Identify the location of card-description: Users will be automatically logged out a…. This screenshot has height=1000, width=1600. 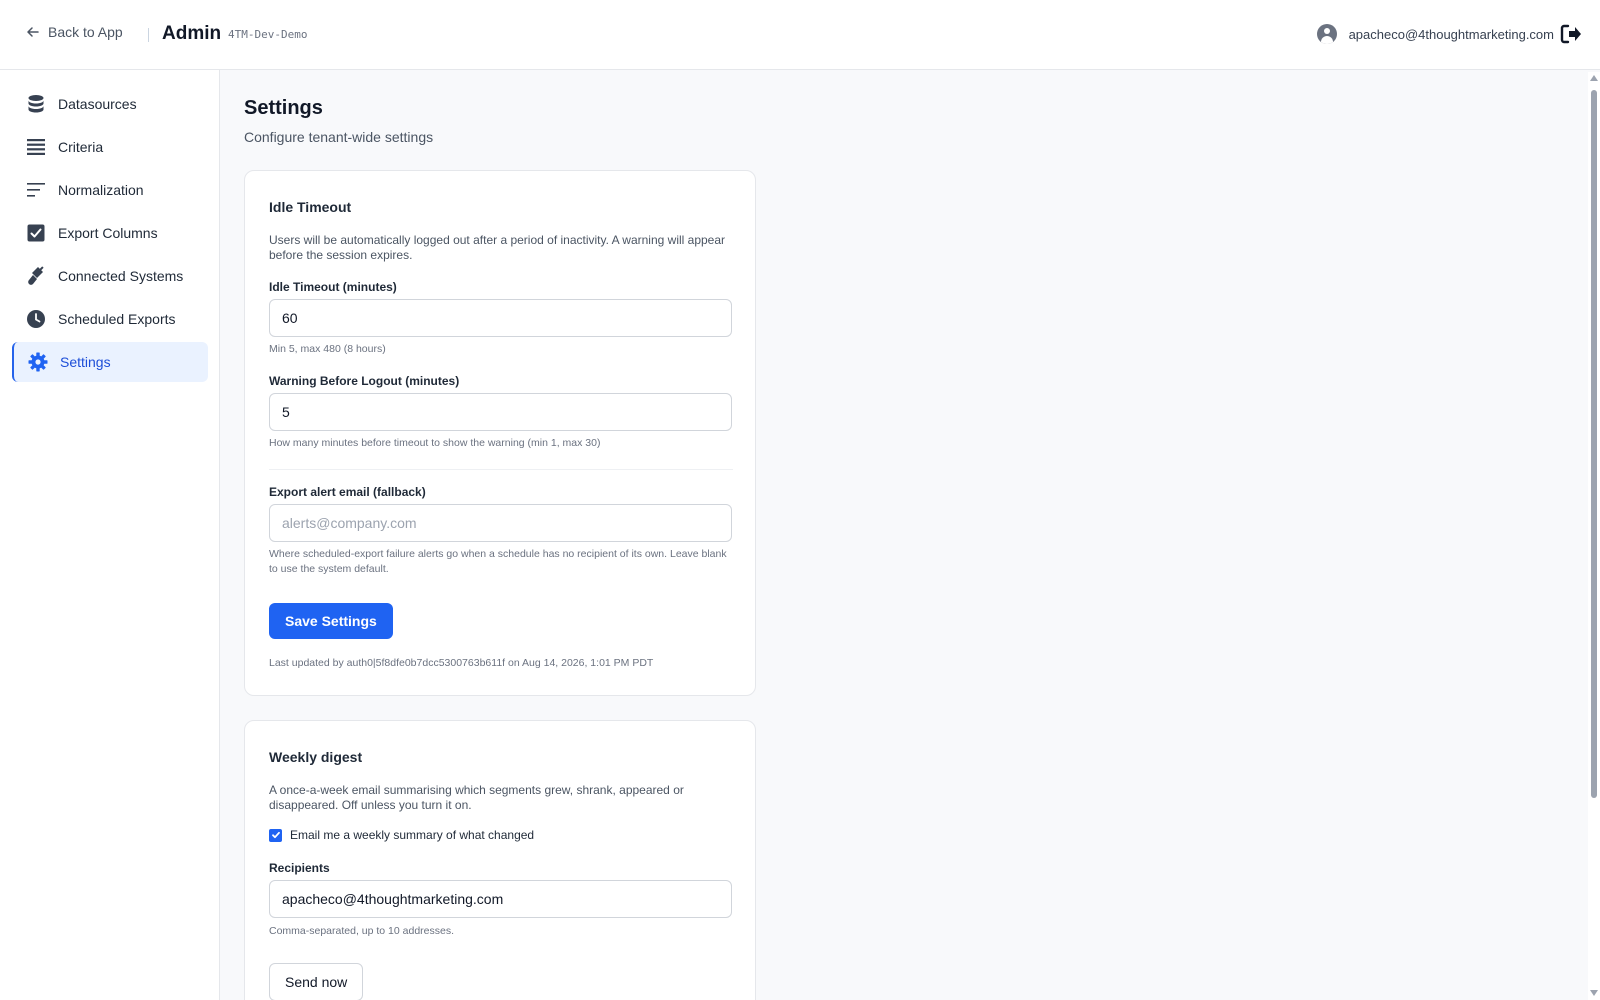
(497, 247).